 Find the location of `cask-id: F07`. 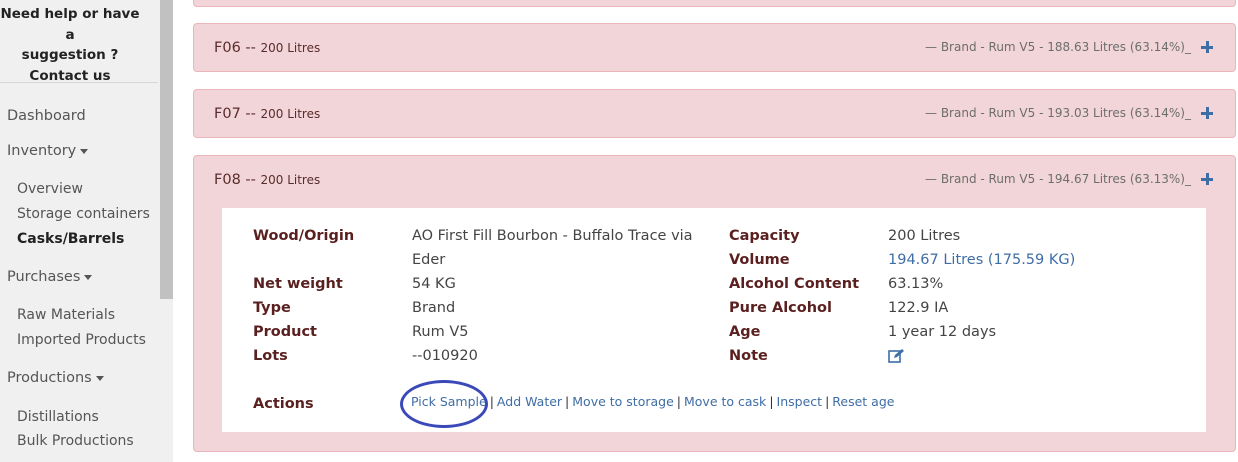

cask-id: F07 is located at coordinates (227, 114).